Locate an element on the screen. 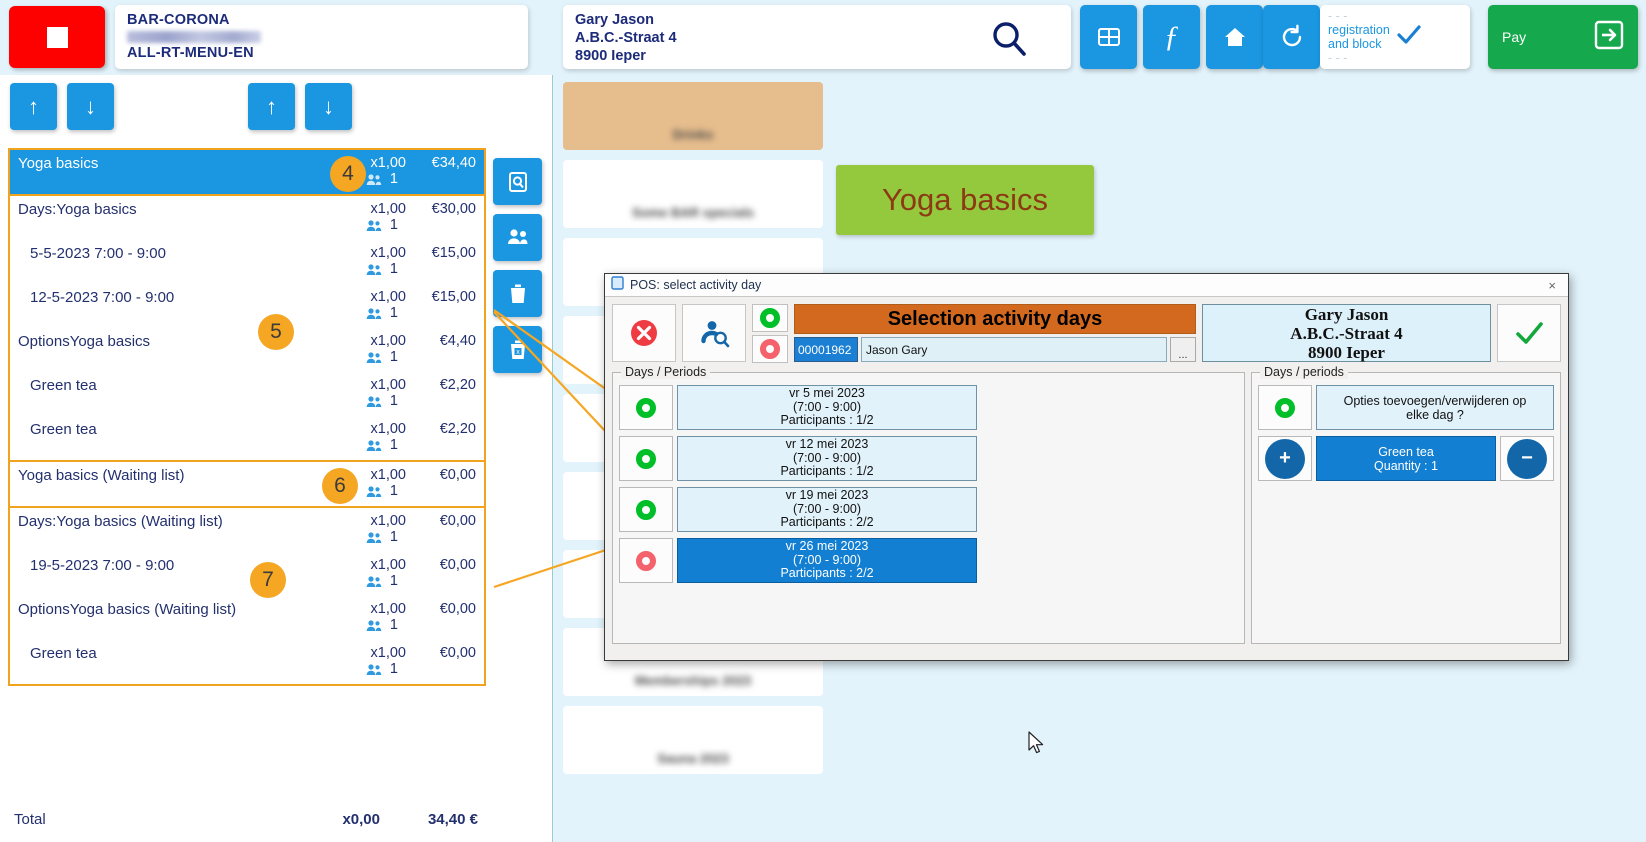 This screenshot has height=842, width=1646. confirm-button is located at coordinates (1529, 333).